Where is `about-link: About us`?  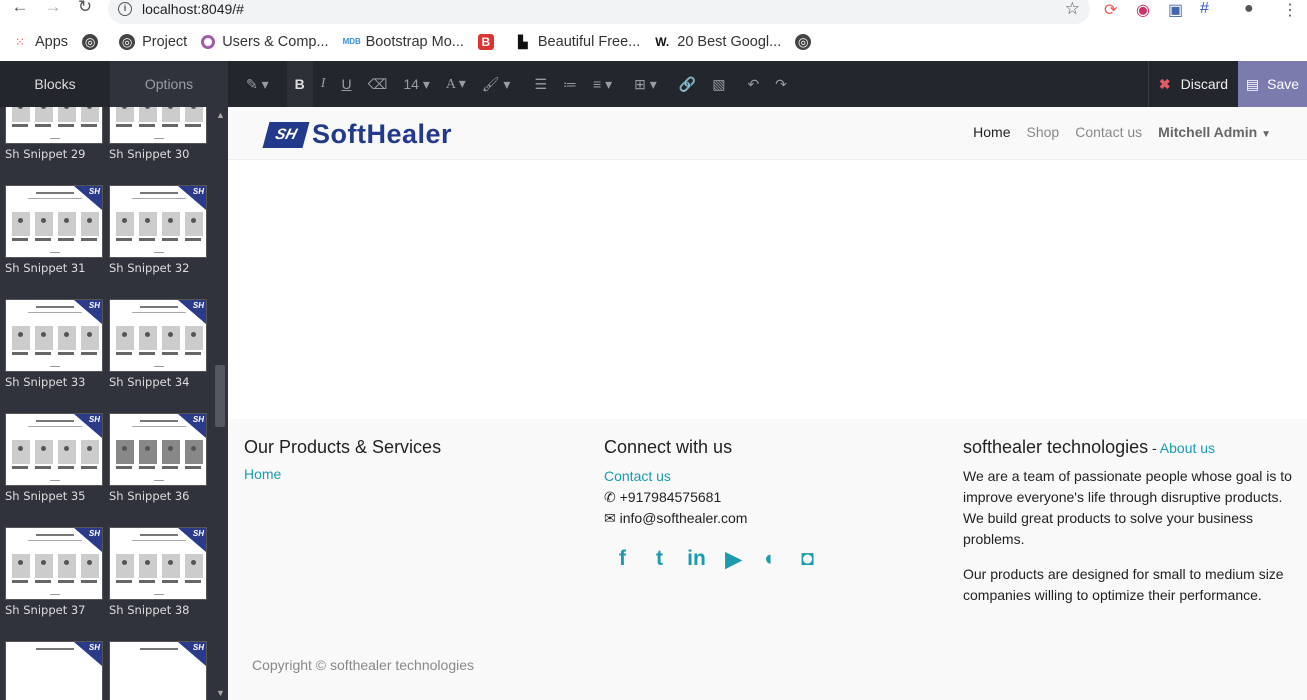
about-link: About us is located at coordinates (1187, 448).